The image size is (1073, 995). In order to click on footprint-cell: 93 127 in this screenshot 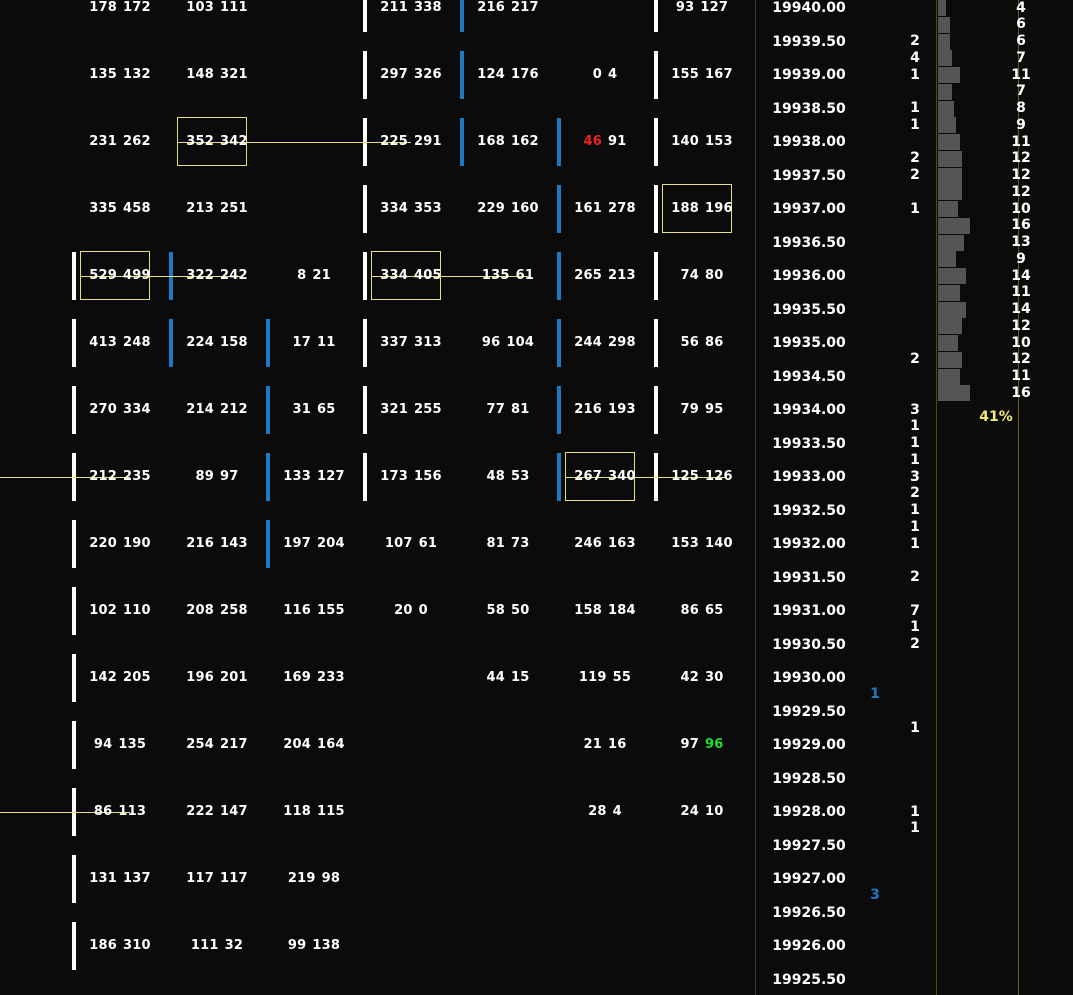, I will do `click(702, 9)`.